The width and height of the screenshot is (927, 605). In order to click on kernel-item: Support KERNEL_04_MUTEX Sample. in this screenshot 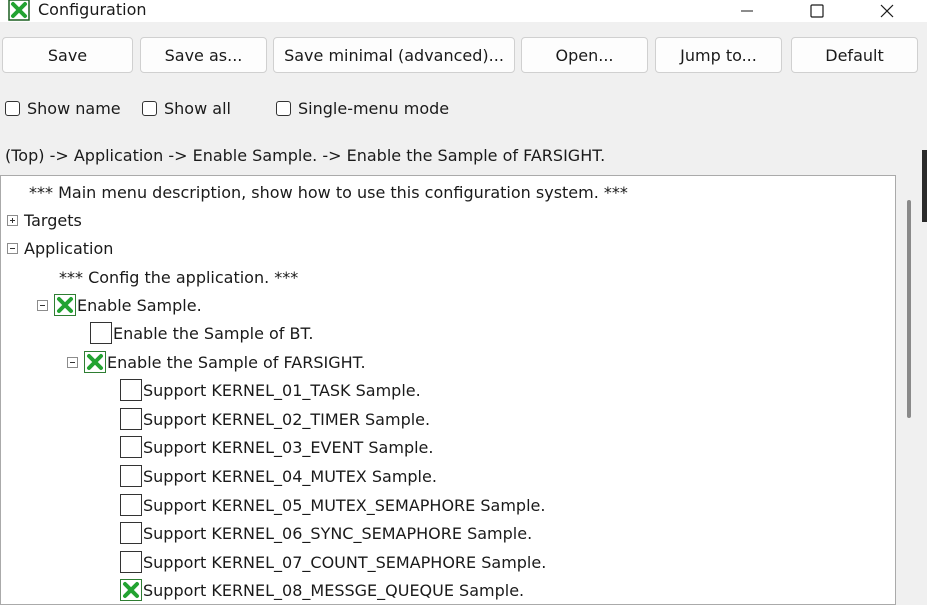, I will do `click(278, 476)`.